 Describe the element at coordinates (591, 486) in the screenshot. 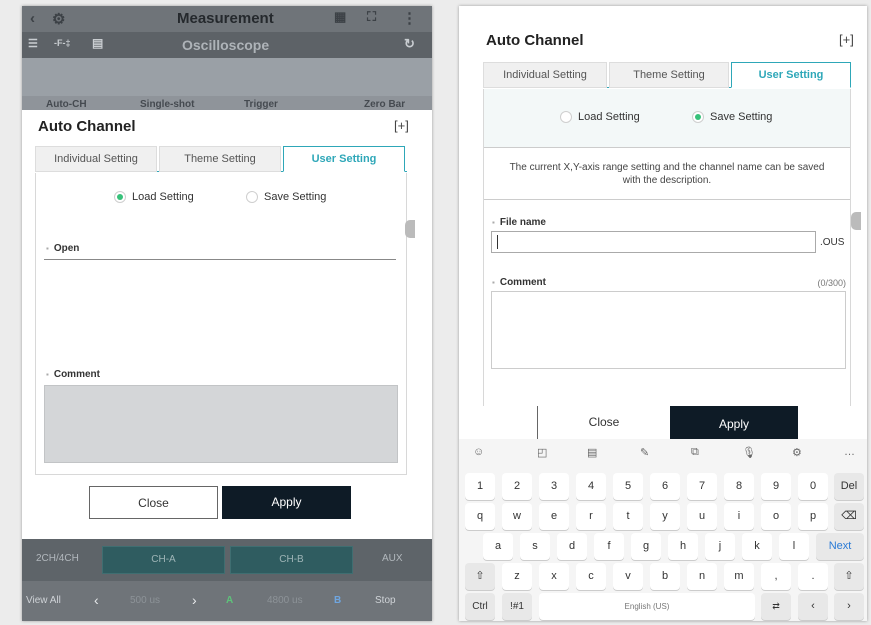

I see `key-4: 4` at that location.